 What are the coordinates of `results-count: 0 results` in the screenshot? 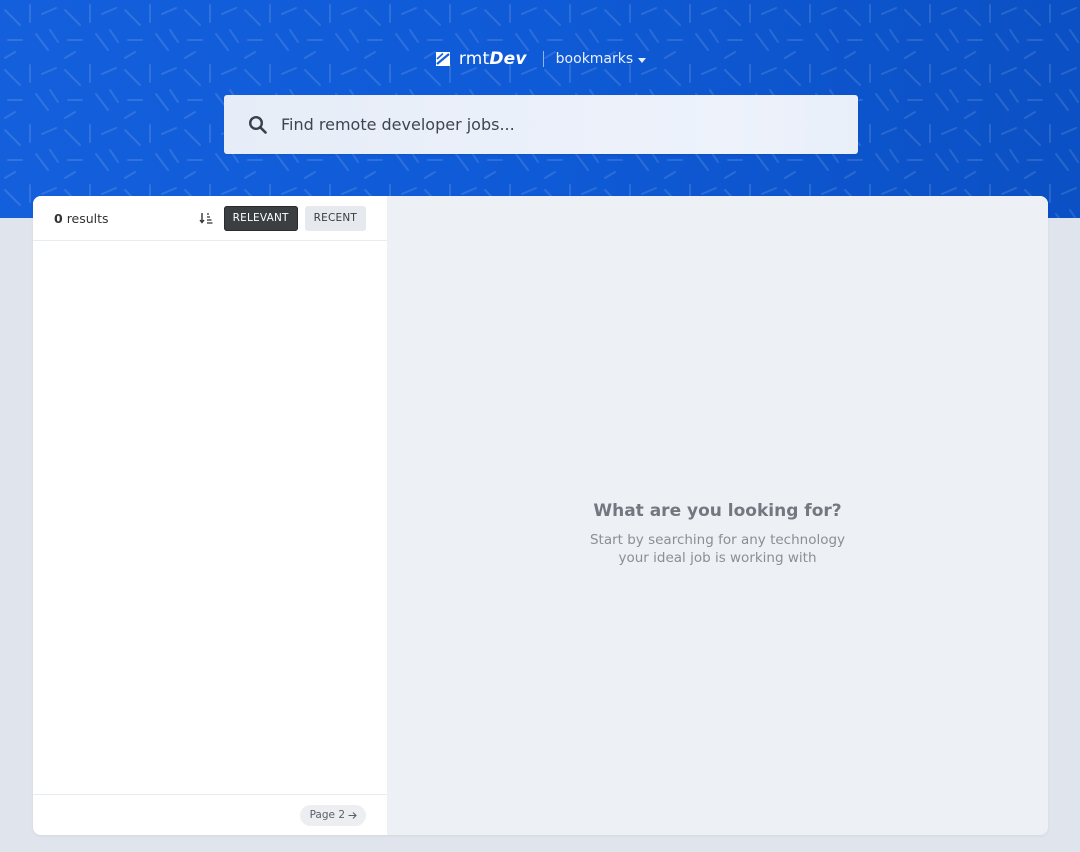 It's located at (81, 218).